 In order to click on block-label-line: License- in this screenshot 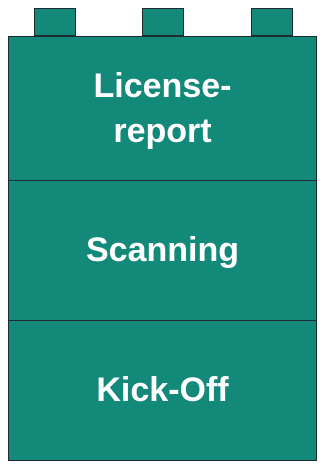, I will do `click(162, 85)`.